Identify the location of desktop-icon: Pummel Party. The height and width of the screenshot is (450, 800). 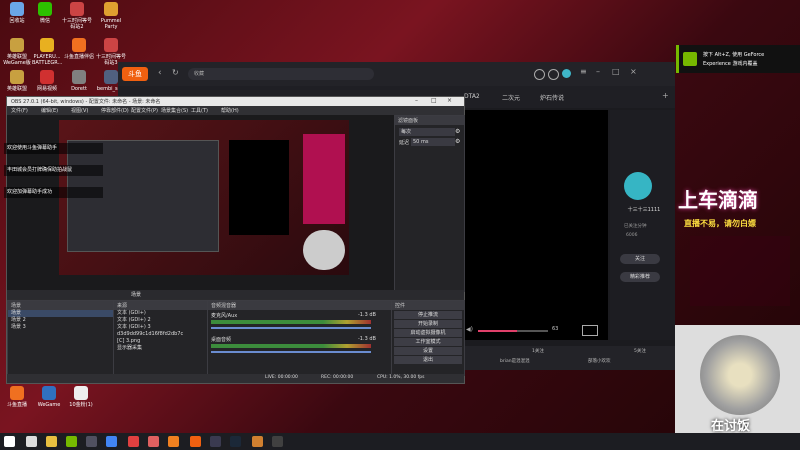
(111, 16).